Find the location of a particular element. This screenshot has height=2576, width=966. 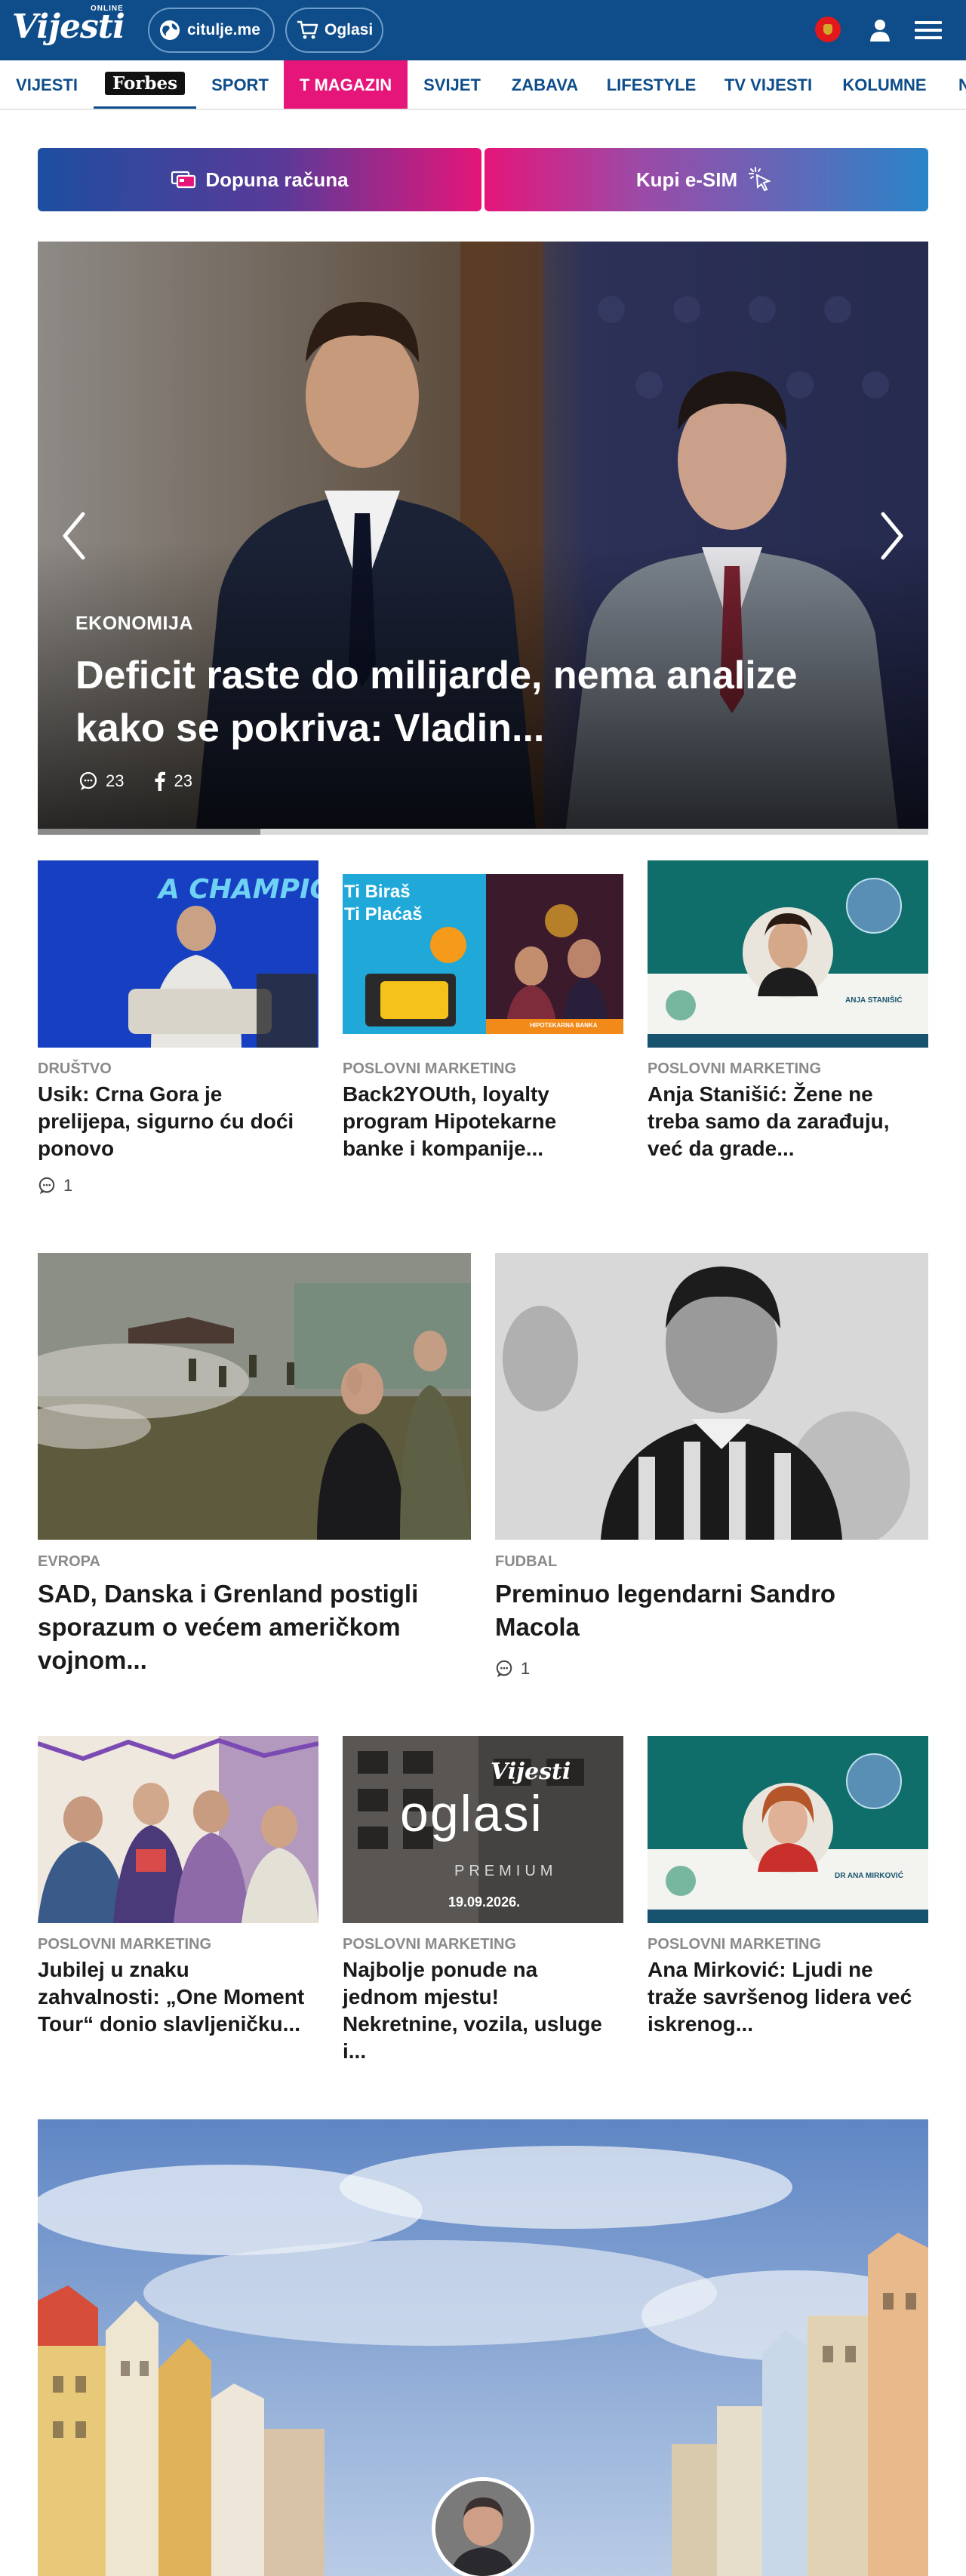

nav-svijet: SVIJET is located at coordinates (452, 84).